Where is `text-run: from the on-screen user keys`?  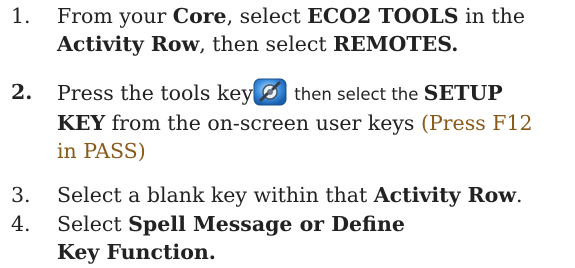
text-run: from the on-screen user keys is located at coordinates (263, 123).